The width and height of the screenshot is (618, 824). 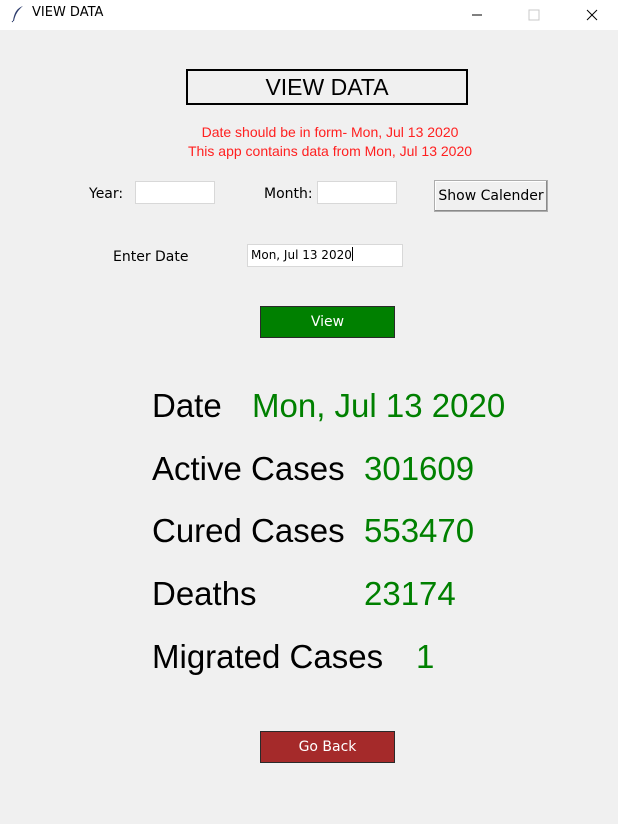 What do you see at coordinates (288, 194) in the screenshot?
I see `month-label: Month:` at bounding box center [288, 194].